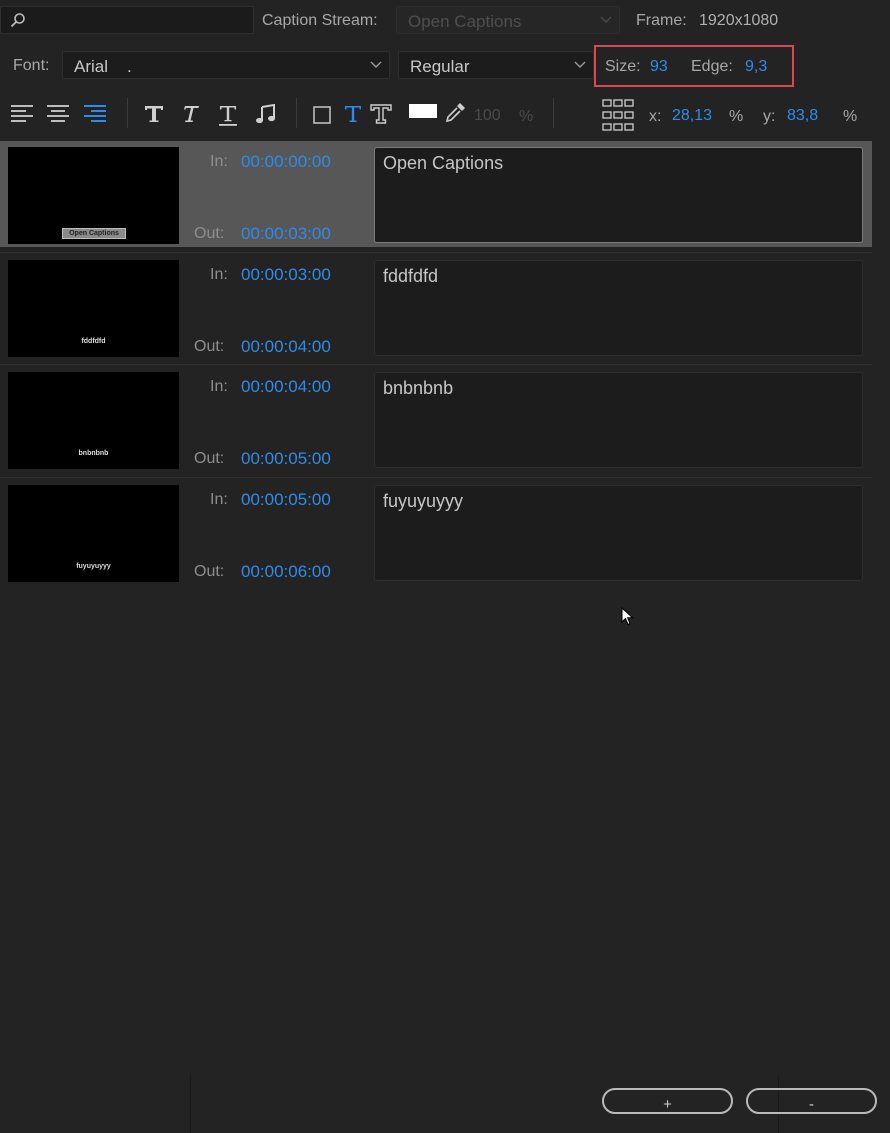  Describe the element at coordinates (286, 347) in the screenshot. I see `out-timecode: 00:00:04:00` at that location.